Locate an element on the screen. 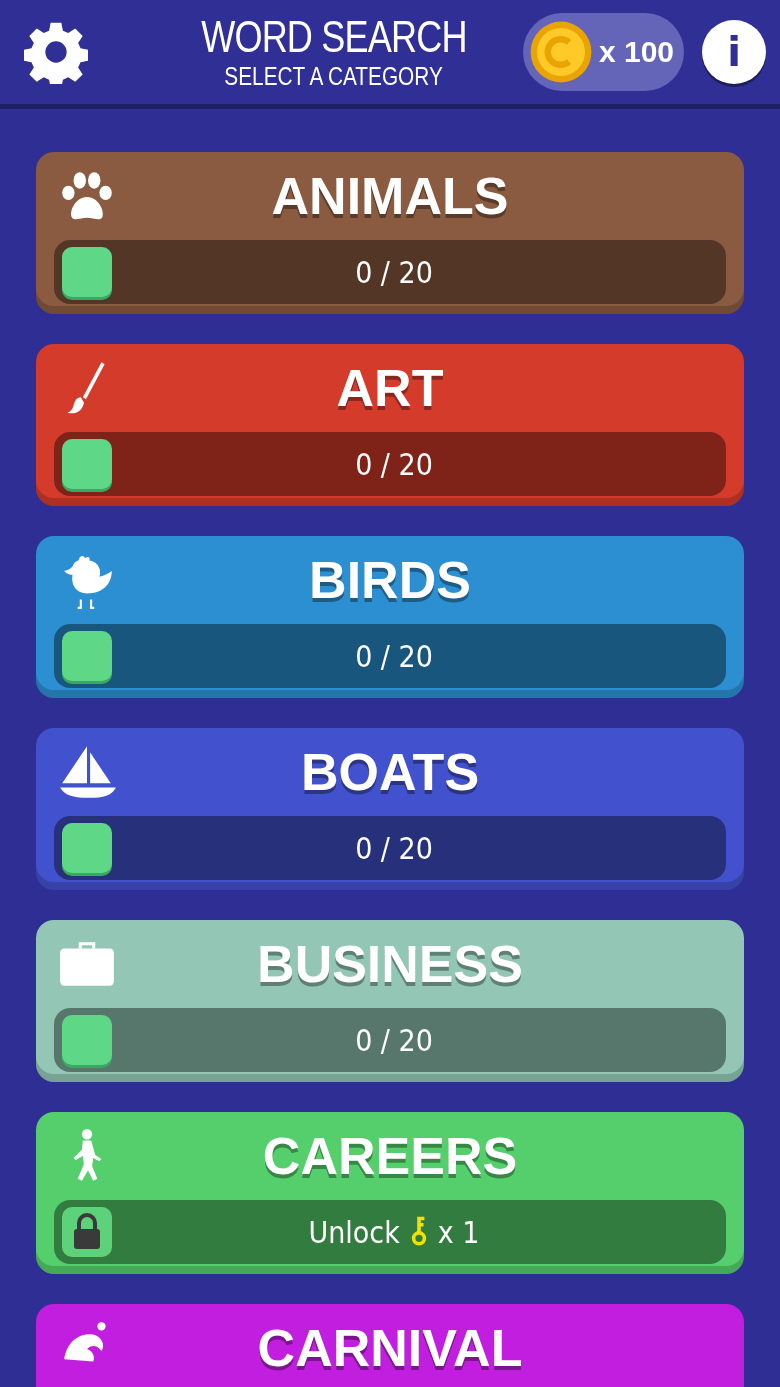 Image resolution: width=780 pixels, height=1387 pixels. category-title: ANIMALS is located at coordinates (390, 196).